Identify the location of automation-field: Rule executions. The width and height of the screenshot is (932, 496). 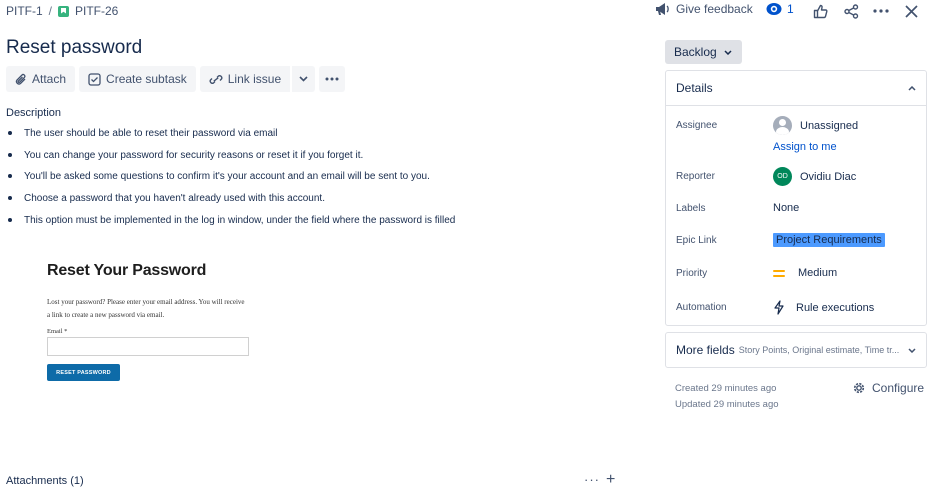
(823, 307).